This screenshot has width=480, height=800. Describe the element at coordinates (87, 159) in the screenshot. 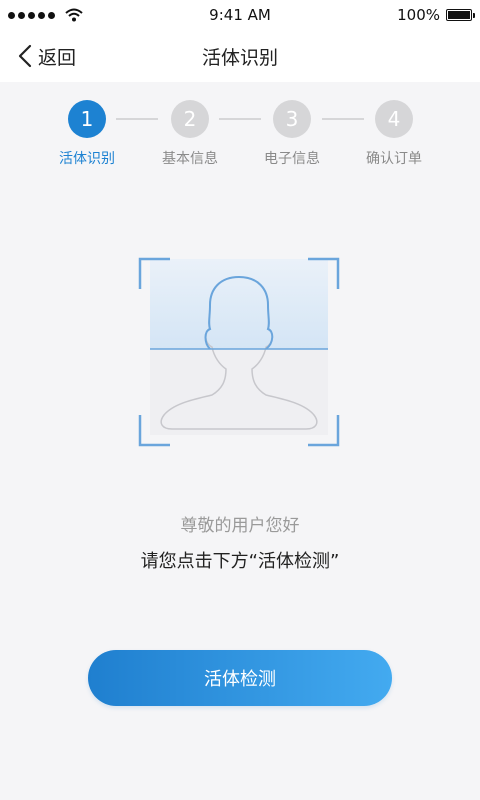

I see `step-label: 活体识别` at that location.